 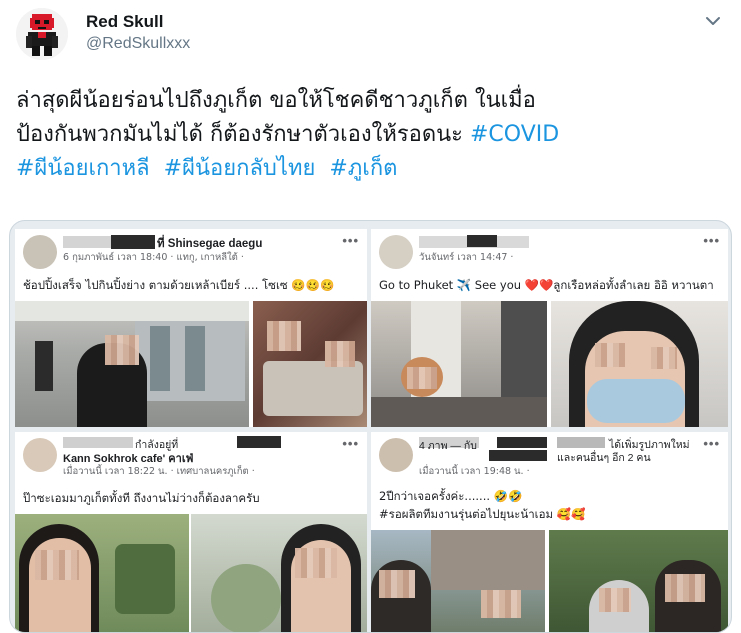 I want to click on red-skull-avatar-icon, so click(x=42, y=34).